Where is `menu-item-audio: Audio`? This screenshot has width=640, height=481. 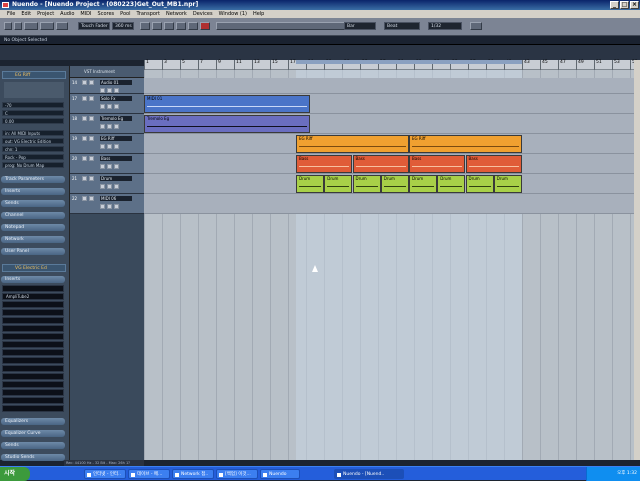 menu-item-audio: Audio is located at coordinates (67, 14).